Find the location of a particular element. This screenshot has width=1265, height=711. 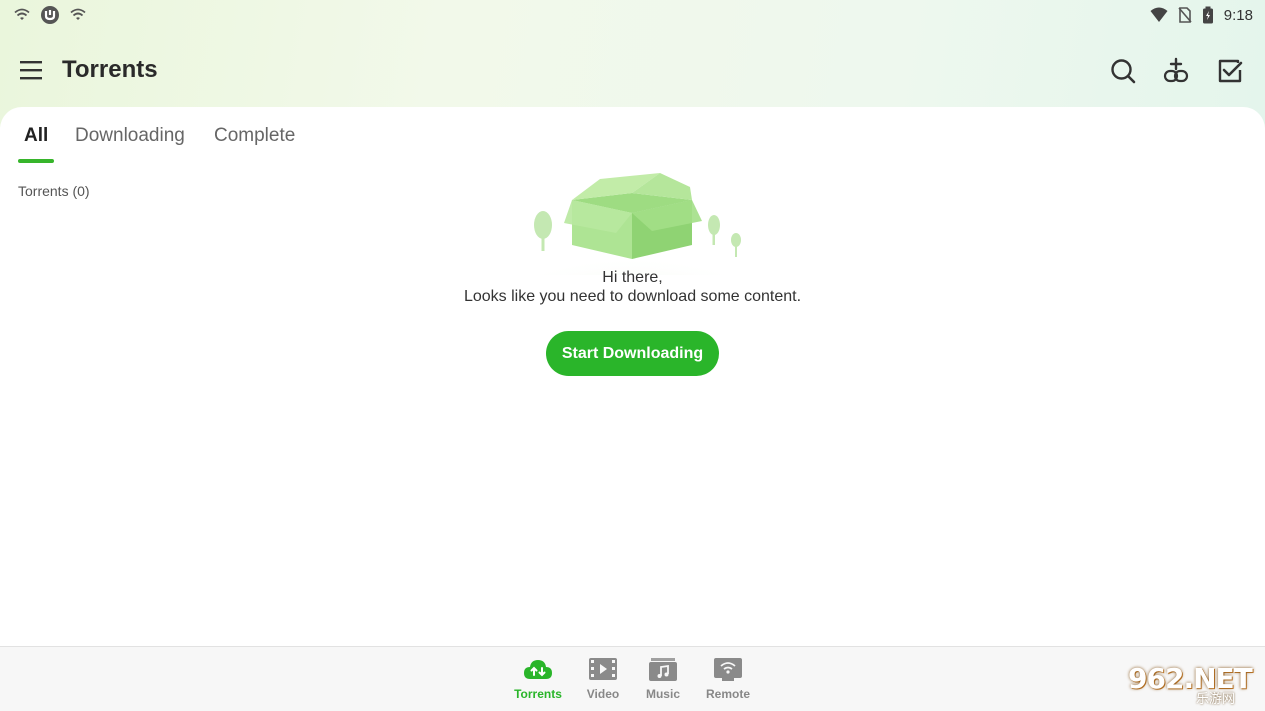

start-downloading-button: Start Downloading is located at coordinates (632, 353).